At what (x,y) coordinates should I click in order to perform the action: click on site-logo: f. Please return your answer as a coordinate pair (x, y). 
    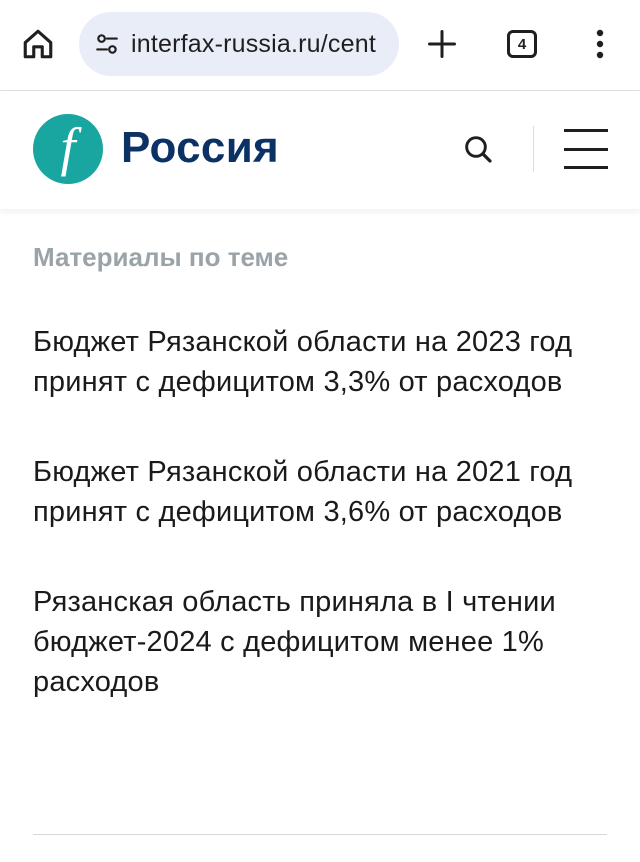
    Looking at the image, I should click on (68, 149).